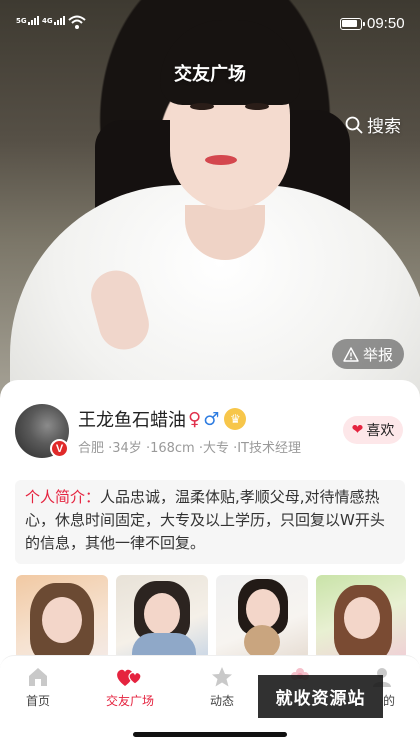 Image resolution: width=420 pixels, height=747 pixels. What do you see at coordinates (222, 677) in the screenshot?
I see `star-icon` at bounding box center [222, 677].